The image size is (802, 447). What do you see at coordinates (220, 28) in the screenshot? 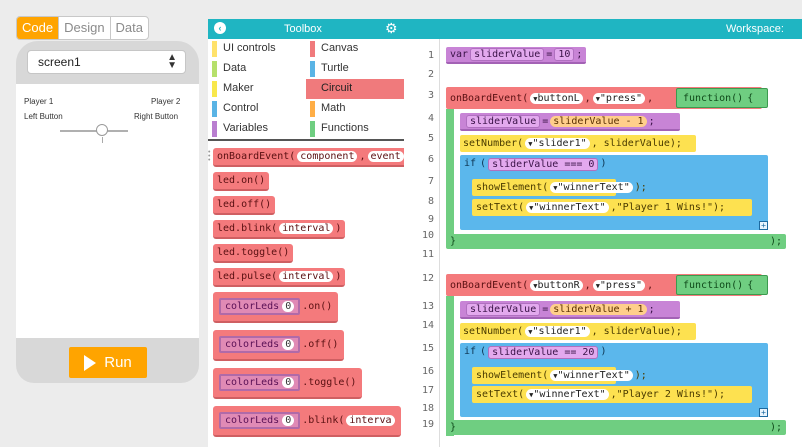
I see `collapse-icon: ‹` at bounding box center [220, 28].